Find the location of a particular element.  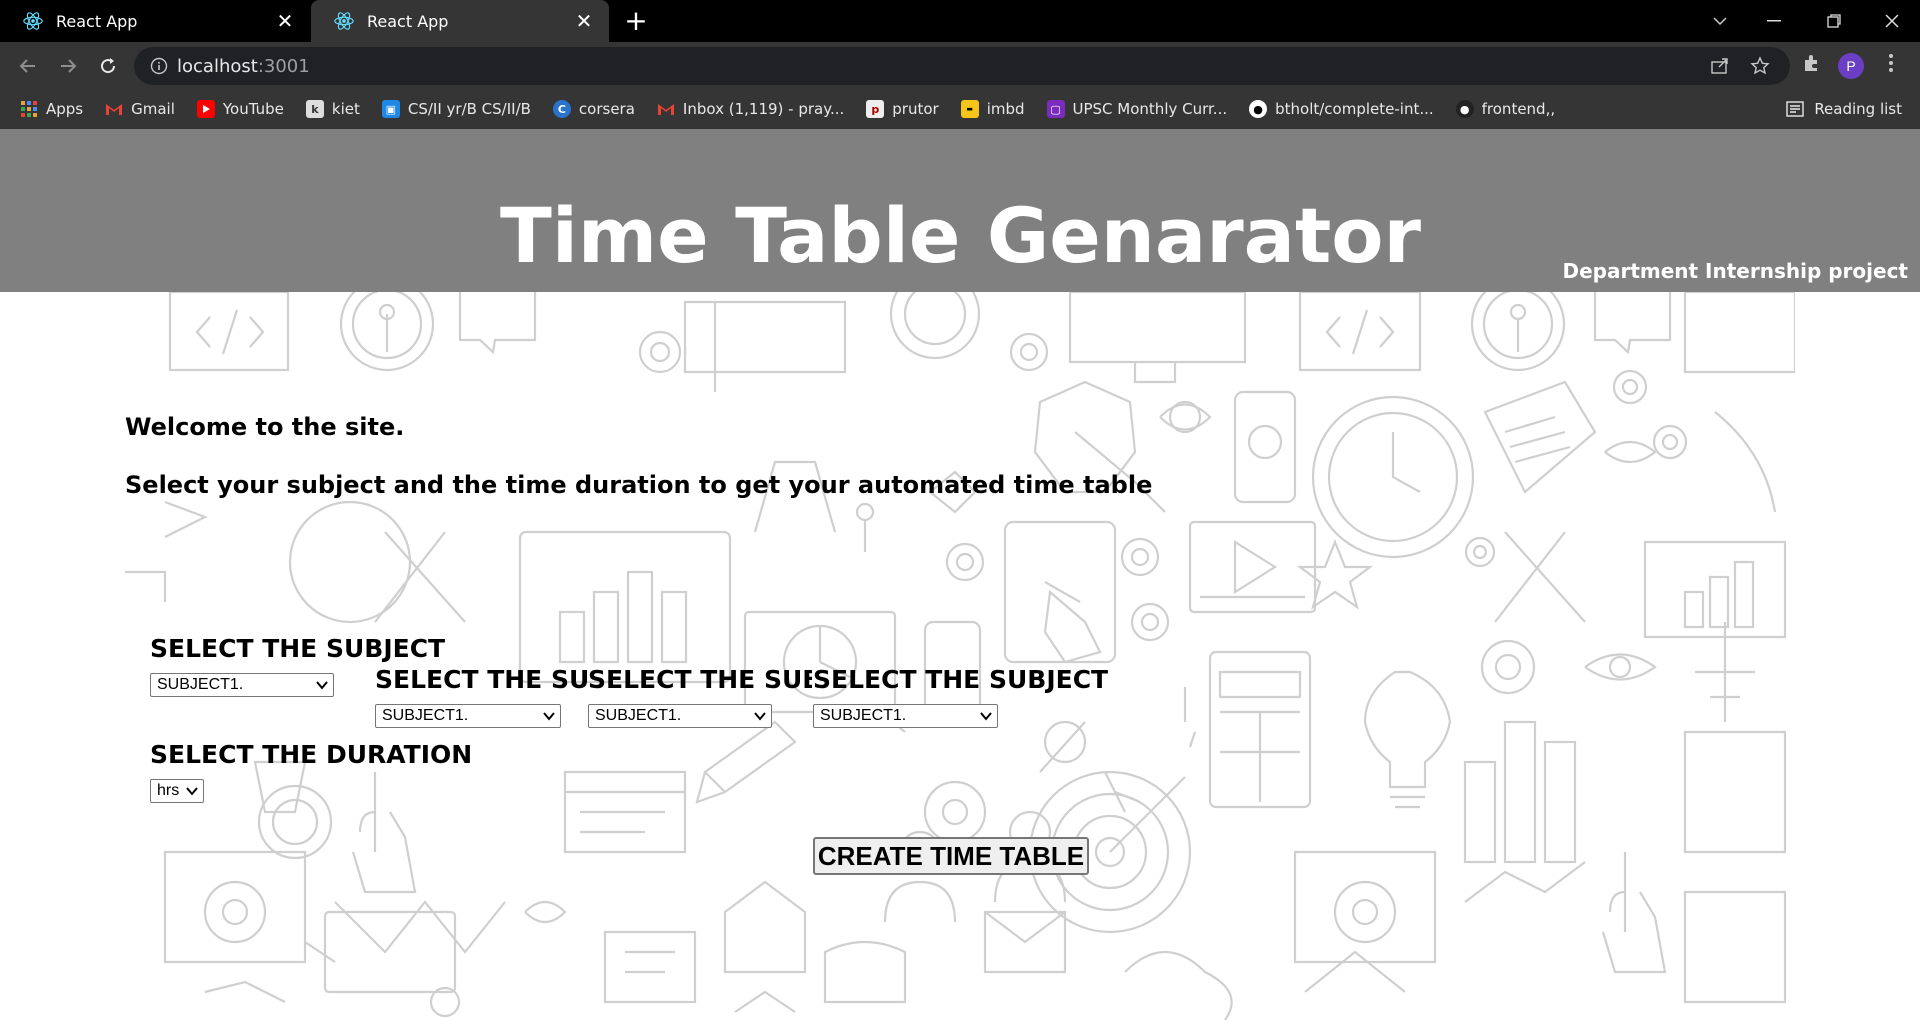

subject-select-3: SUBJECT1. is located at coordinates (680, 716).